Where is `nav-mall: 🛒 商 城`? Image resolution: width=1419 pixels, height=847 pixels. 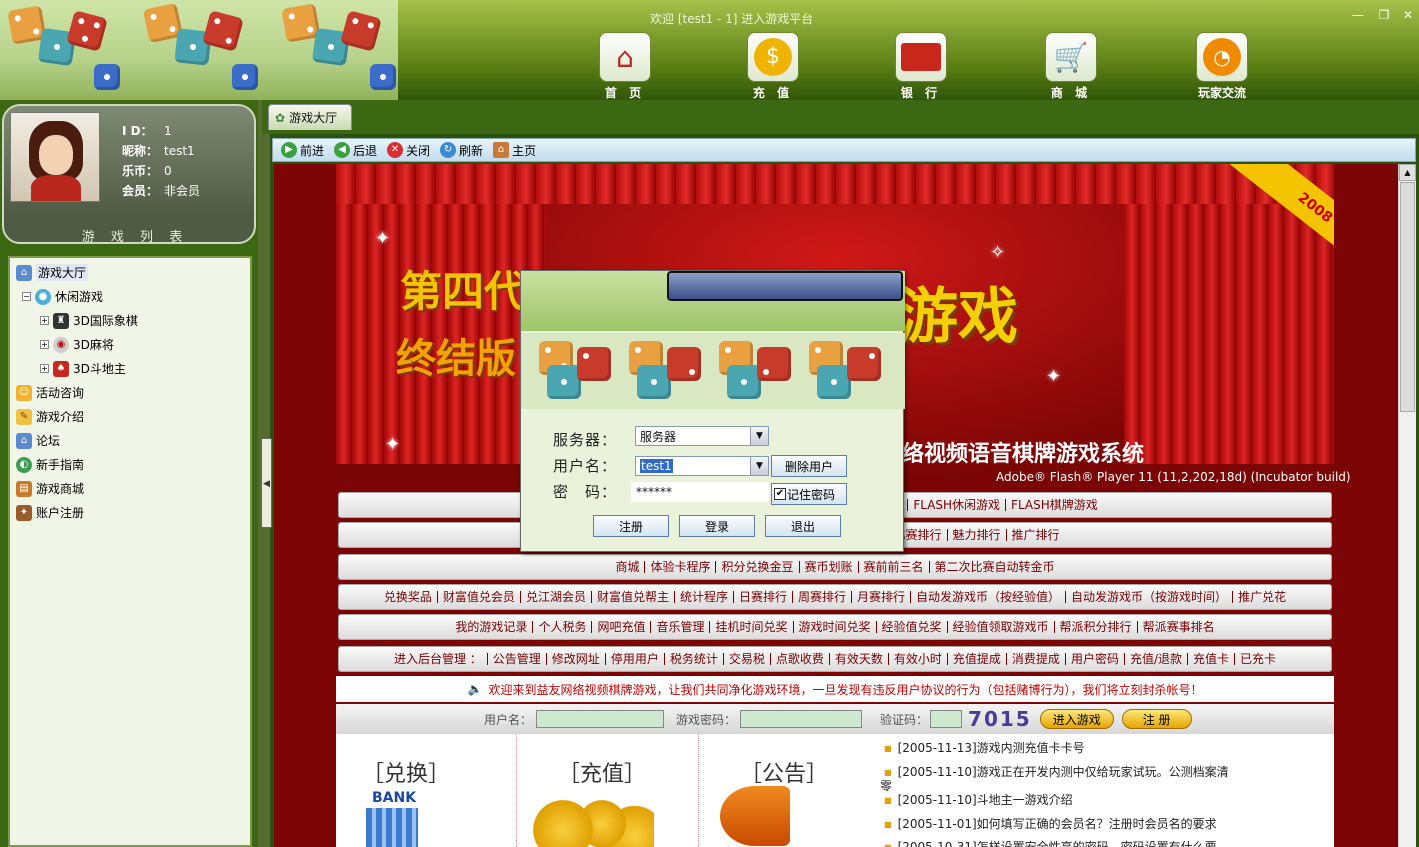
nav-mall: 🛒 商 城 is located at coordinates (1071, 66).